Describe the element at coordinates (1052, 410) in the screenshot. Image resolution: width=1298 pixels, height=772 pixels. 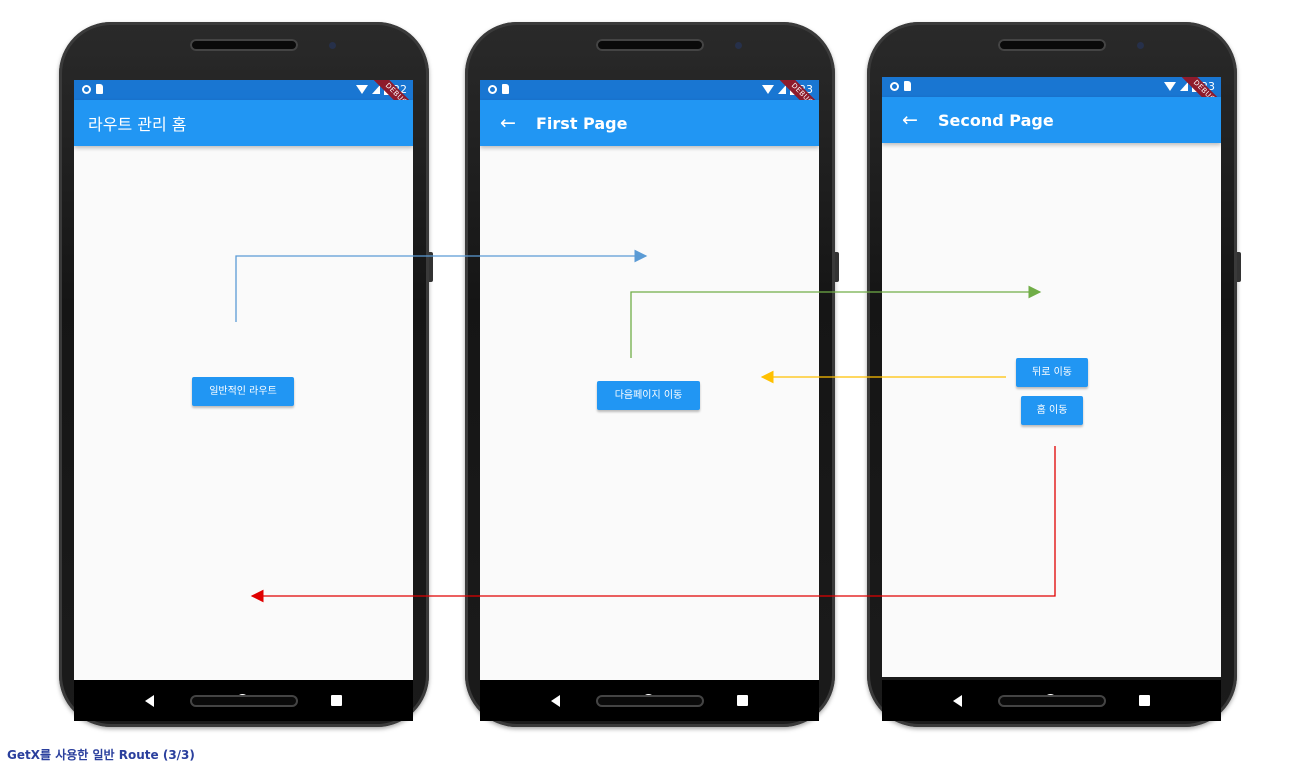
I see `go-home-button: 홈 이동` at that location.